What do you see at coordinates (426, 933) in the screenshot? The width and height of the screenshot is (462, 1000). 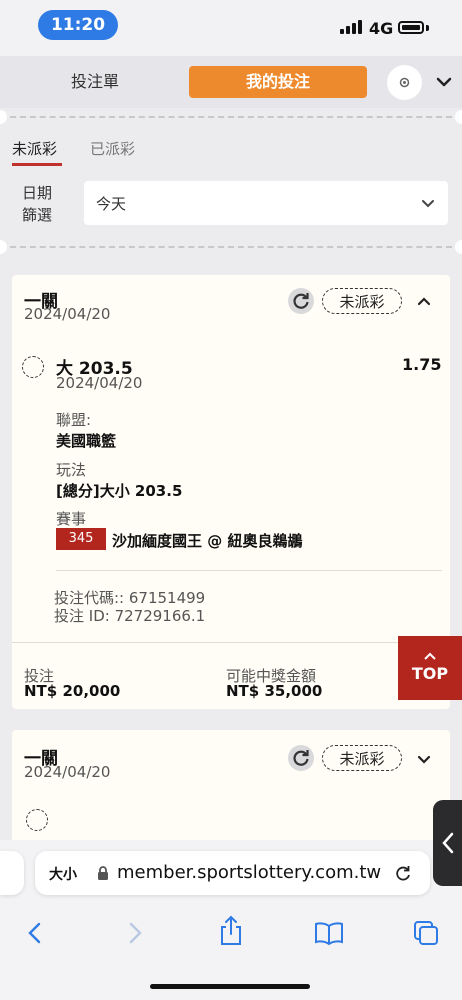 I see `tabs-icon` at bounding box center [426, 933].